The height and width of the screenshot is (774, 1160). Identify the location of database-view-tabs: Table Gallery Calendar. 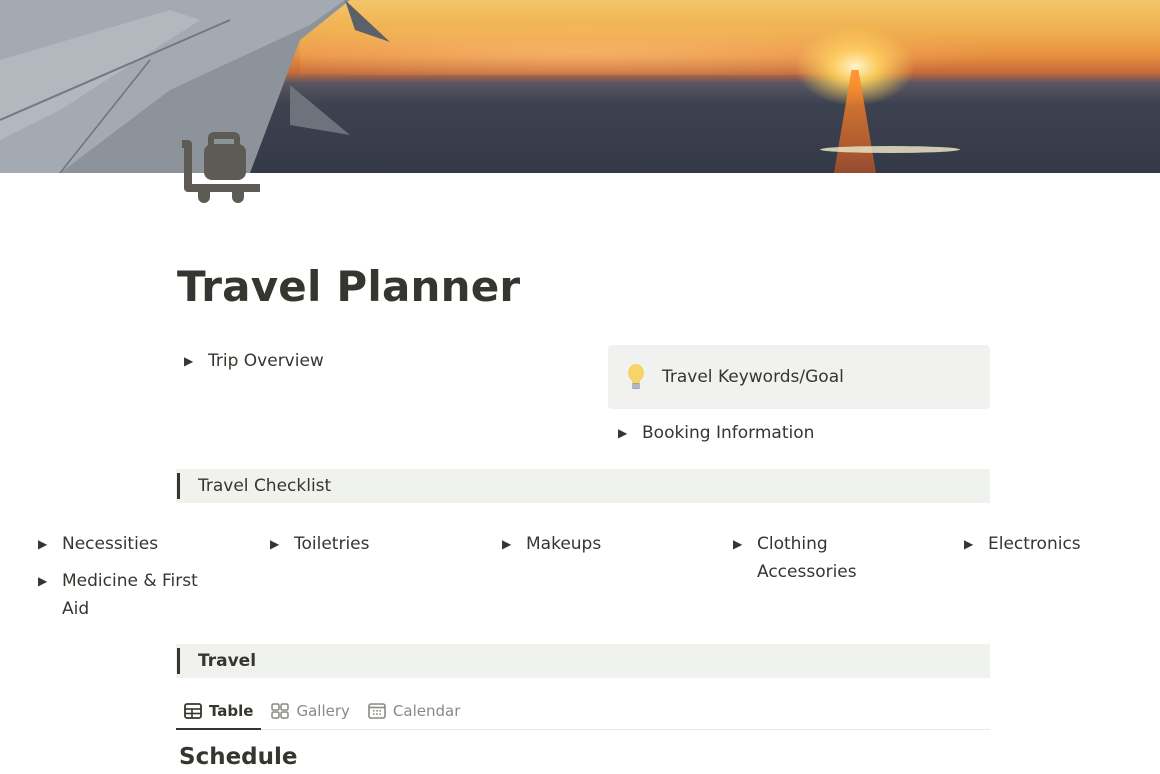
(583, 711).